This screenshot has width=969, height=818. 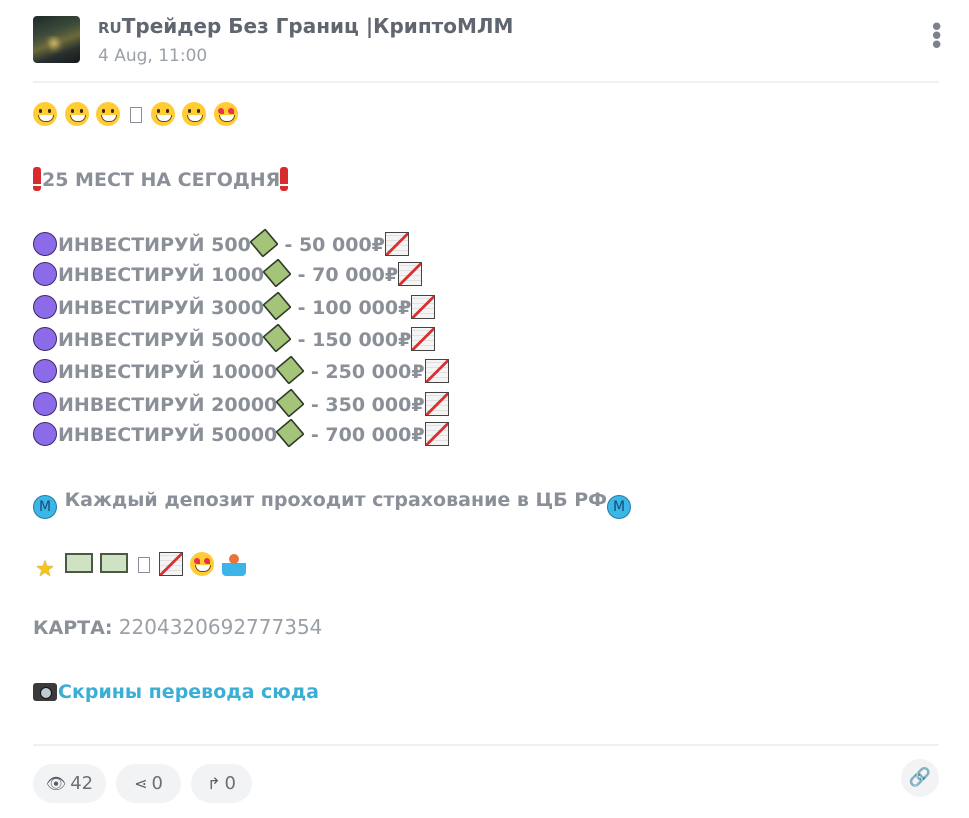 I want to click on offer-line: ИНВЕСТИРУЙ 5000 - 150 000₽, so click(x=234, y=339).